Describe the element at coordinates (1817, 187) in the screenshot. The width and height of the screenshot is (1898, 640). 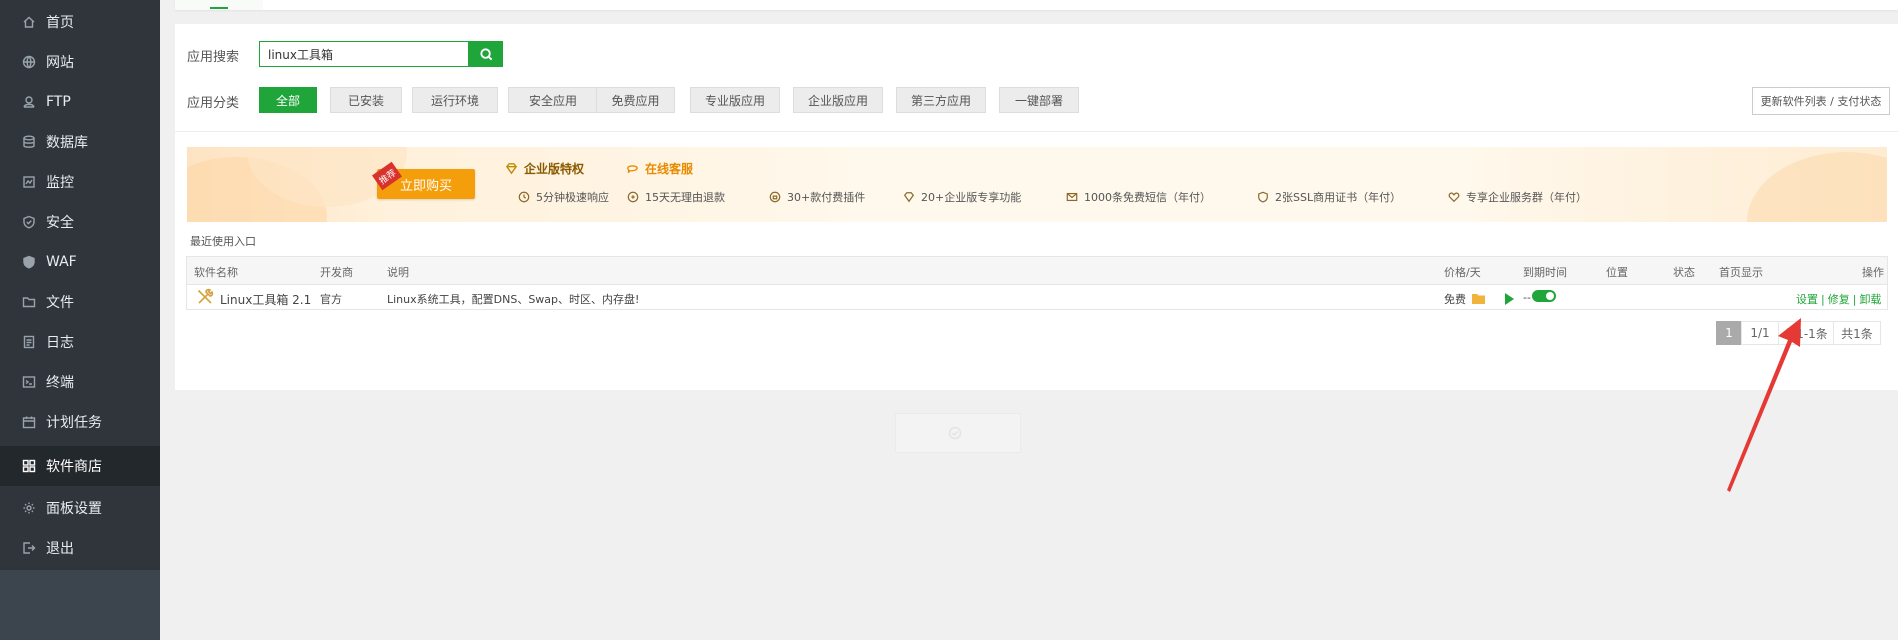
I see `banner-decoration` at that location.